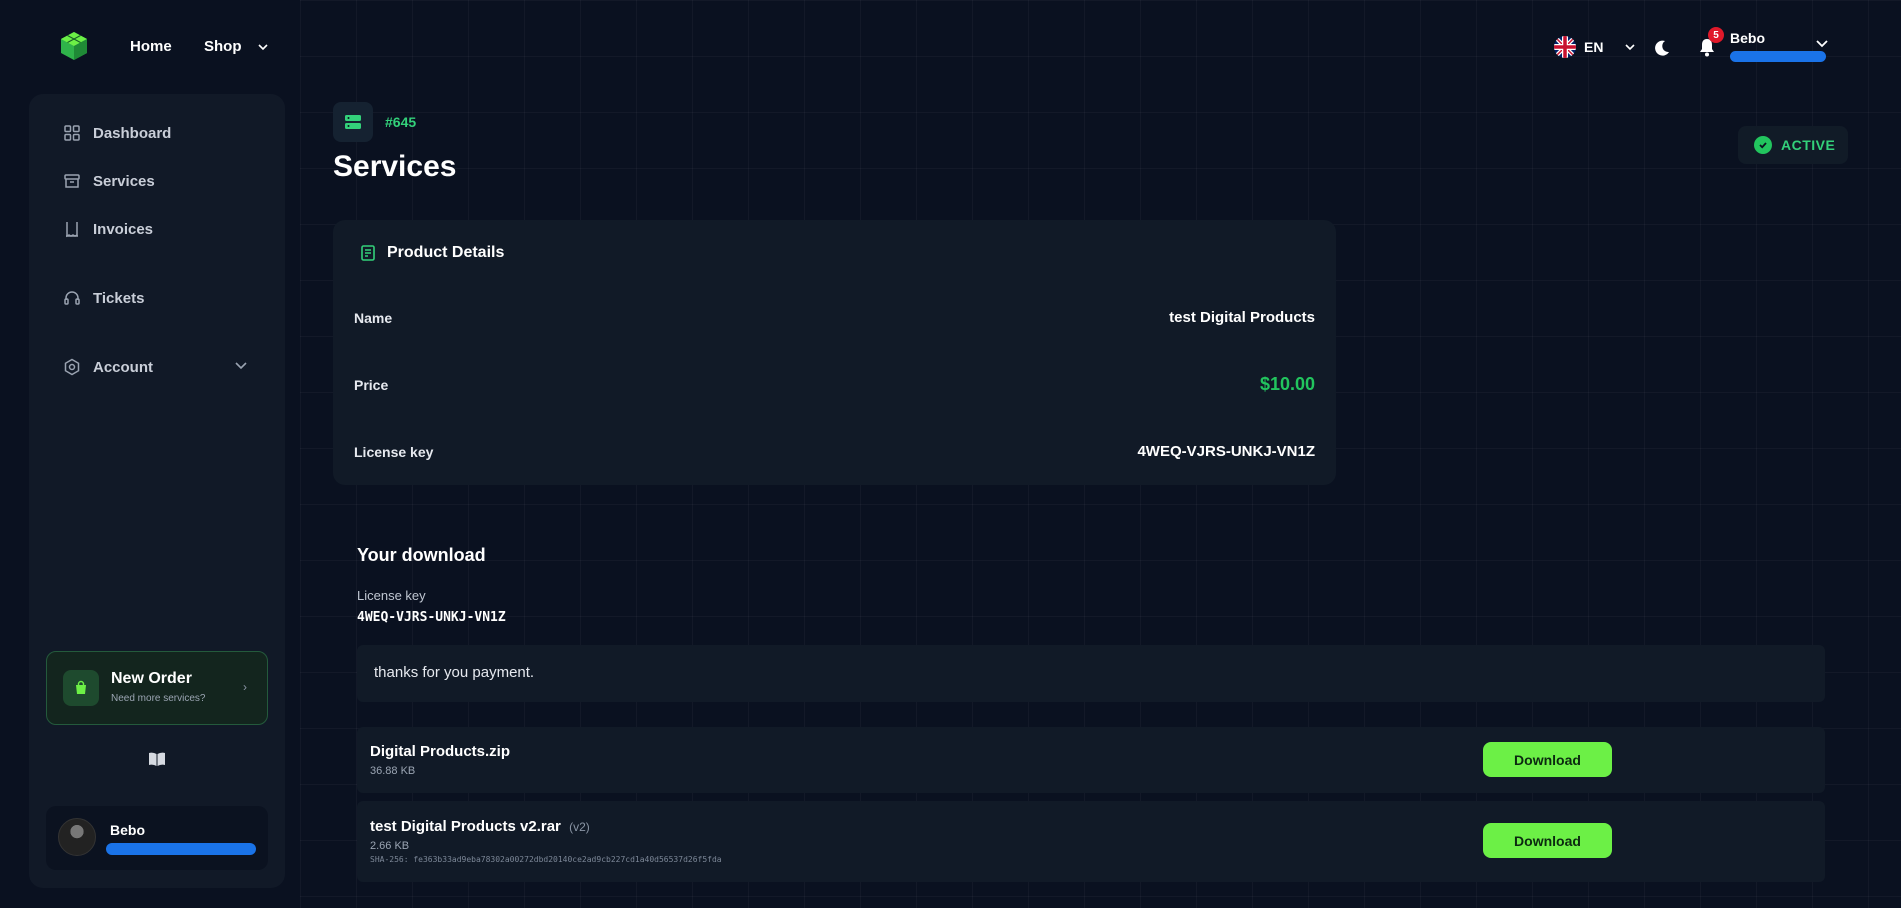  Describe the element at coordinates (123, 229) in the screenshot. I see `sidebar-item-label: Invoices` at that location.